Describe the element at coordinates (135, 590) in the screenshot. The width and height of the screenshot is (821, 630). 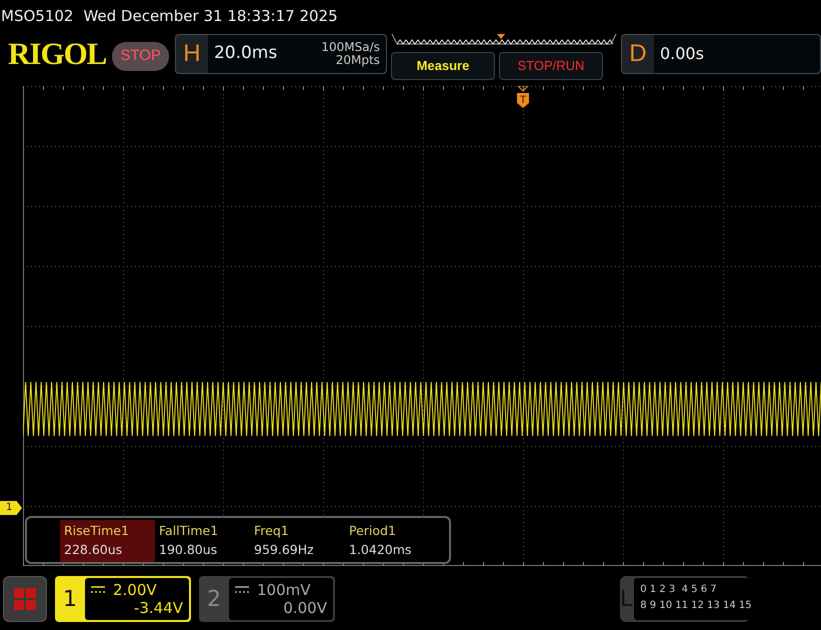
I see `channel-scale: 2.00V` at that location.